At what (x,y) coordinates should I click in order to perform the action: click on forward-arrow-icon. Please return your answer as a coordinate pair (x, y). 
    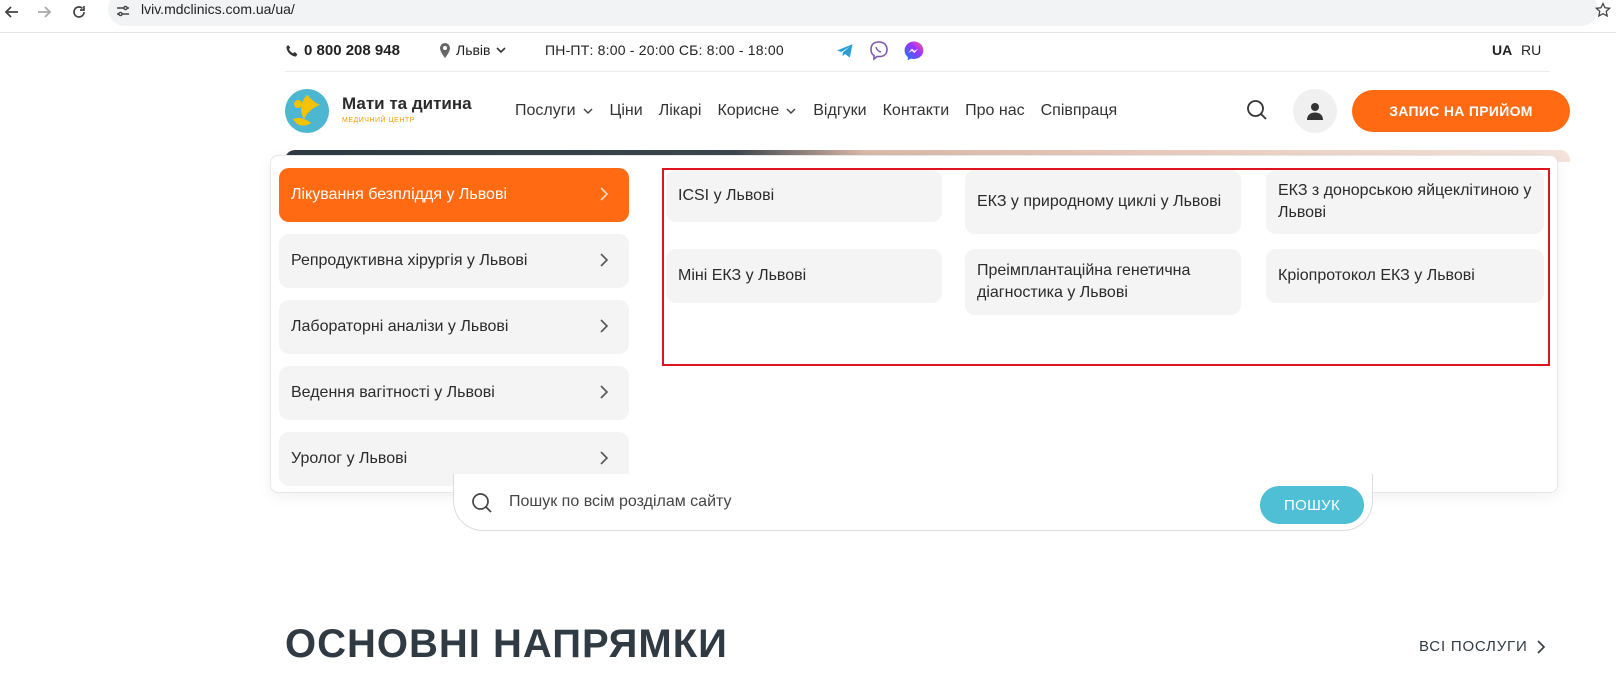
    Looking at the image, I should click on (44, 12).